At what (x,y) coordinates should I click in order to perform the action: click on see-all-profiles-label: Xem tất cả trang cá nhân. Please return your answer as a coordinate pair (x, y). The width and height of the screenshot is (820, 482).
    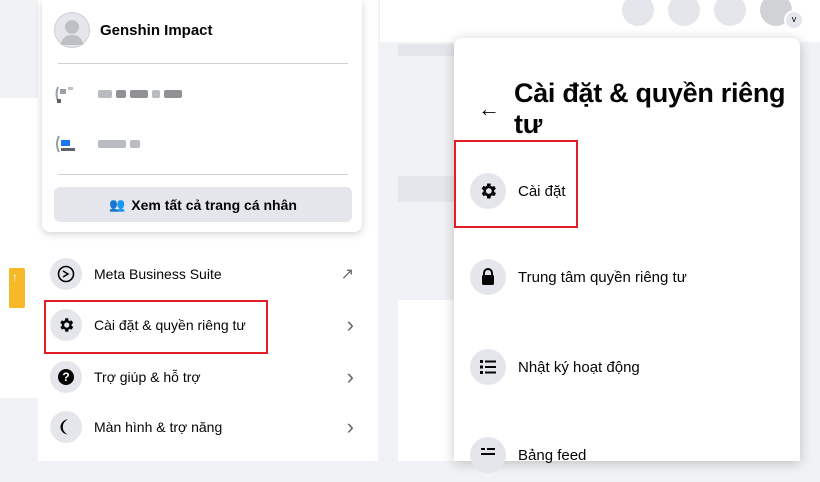
    Looking at the image, I should click on (214, 204).